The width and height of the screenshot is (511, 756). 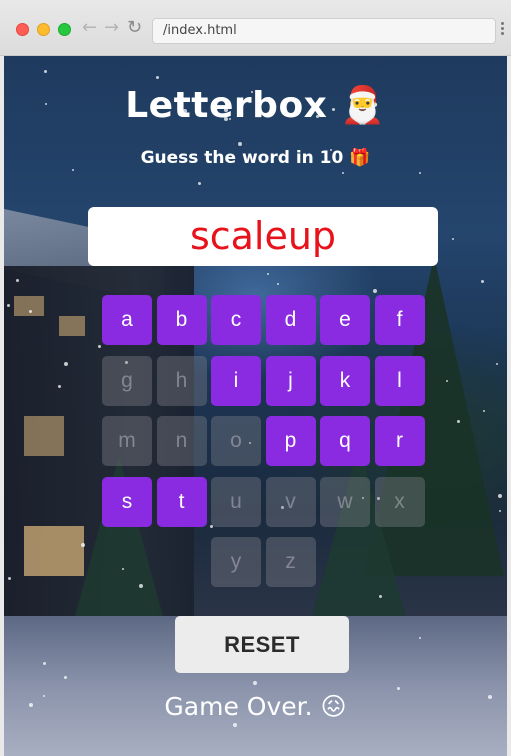 What do you see at coordinates (181, 380) in the screenshot?
I see `letter-key-h: h` at bounding box center [181, 380].